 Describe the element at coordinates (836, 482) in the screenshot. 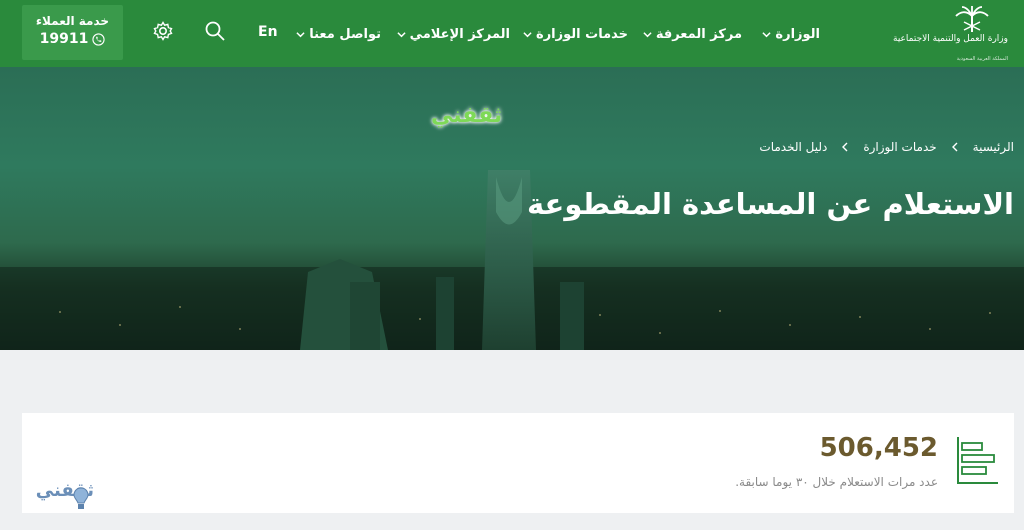

I see `inquiry-count-label: عدد مرات الاستعلام خلال ٣٠ يوما سابقة.` at that location.